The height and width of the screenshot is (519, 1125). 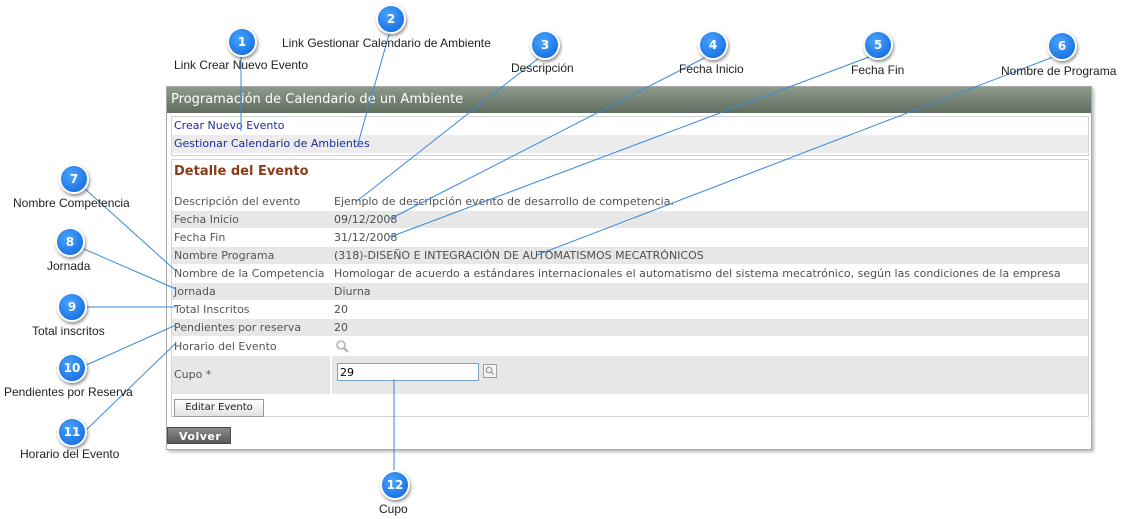 I want to click on callout-badge-5: 5, so click(x=878, y=45).